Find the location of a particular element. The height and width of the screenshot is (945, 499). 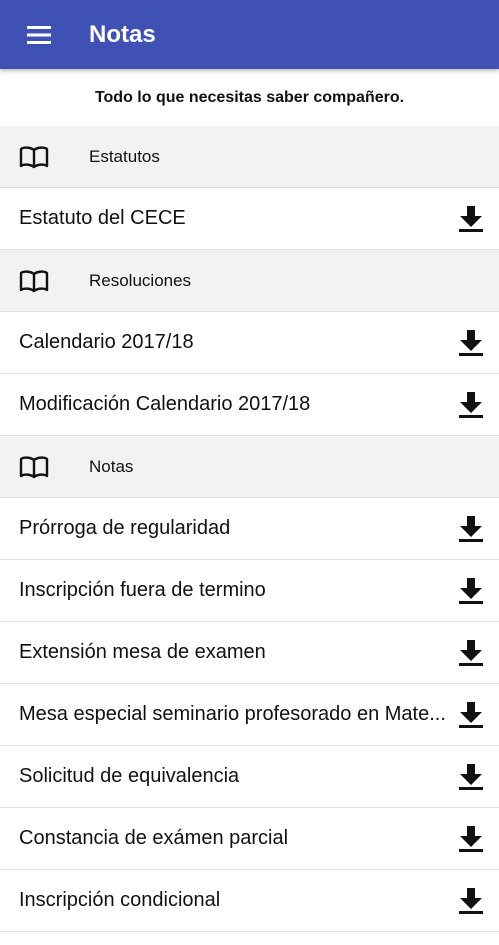

hamburger-menu-icon is located at coordinates (39, 34).